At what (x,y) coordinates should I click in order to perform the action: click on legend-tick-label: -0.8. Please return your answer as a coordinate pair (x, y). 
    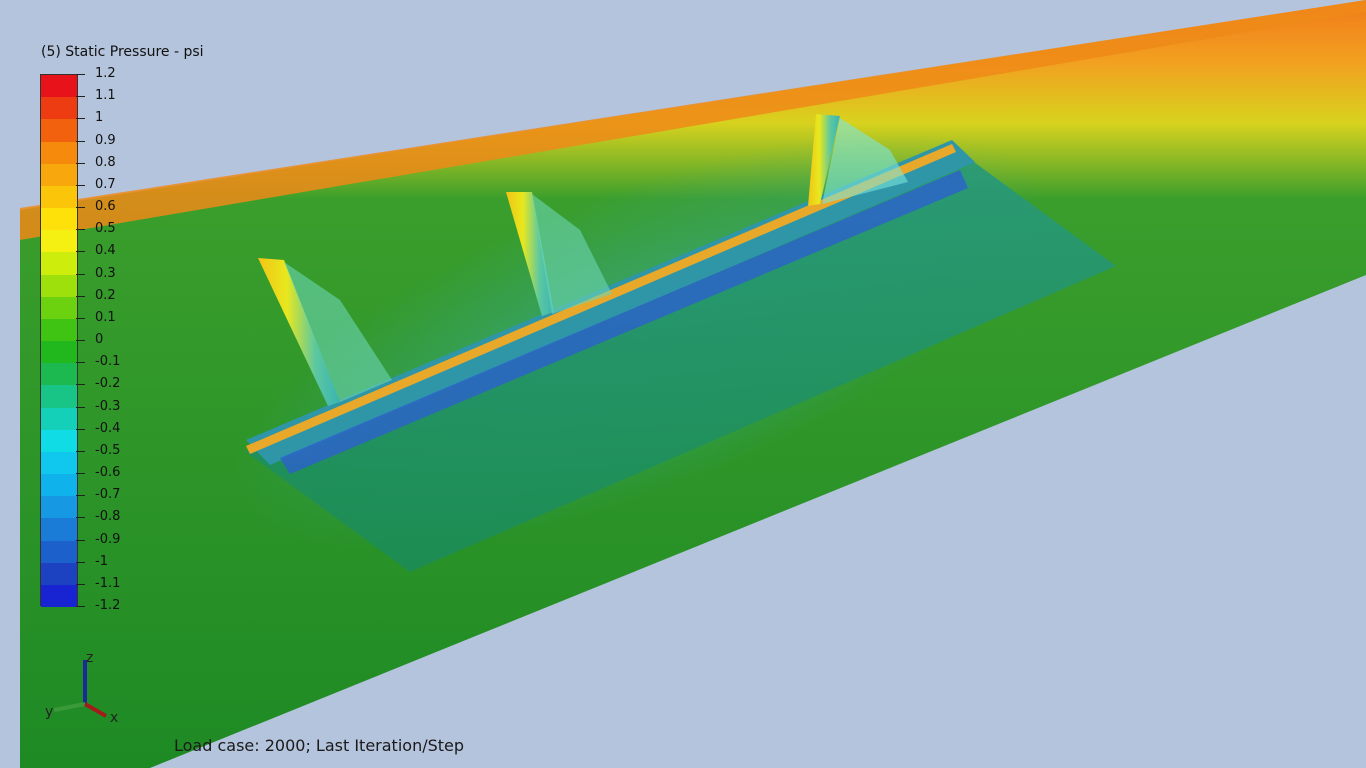
    Looking at the image, I should click on (108, 517).